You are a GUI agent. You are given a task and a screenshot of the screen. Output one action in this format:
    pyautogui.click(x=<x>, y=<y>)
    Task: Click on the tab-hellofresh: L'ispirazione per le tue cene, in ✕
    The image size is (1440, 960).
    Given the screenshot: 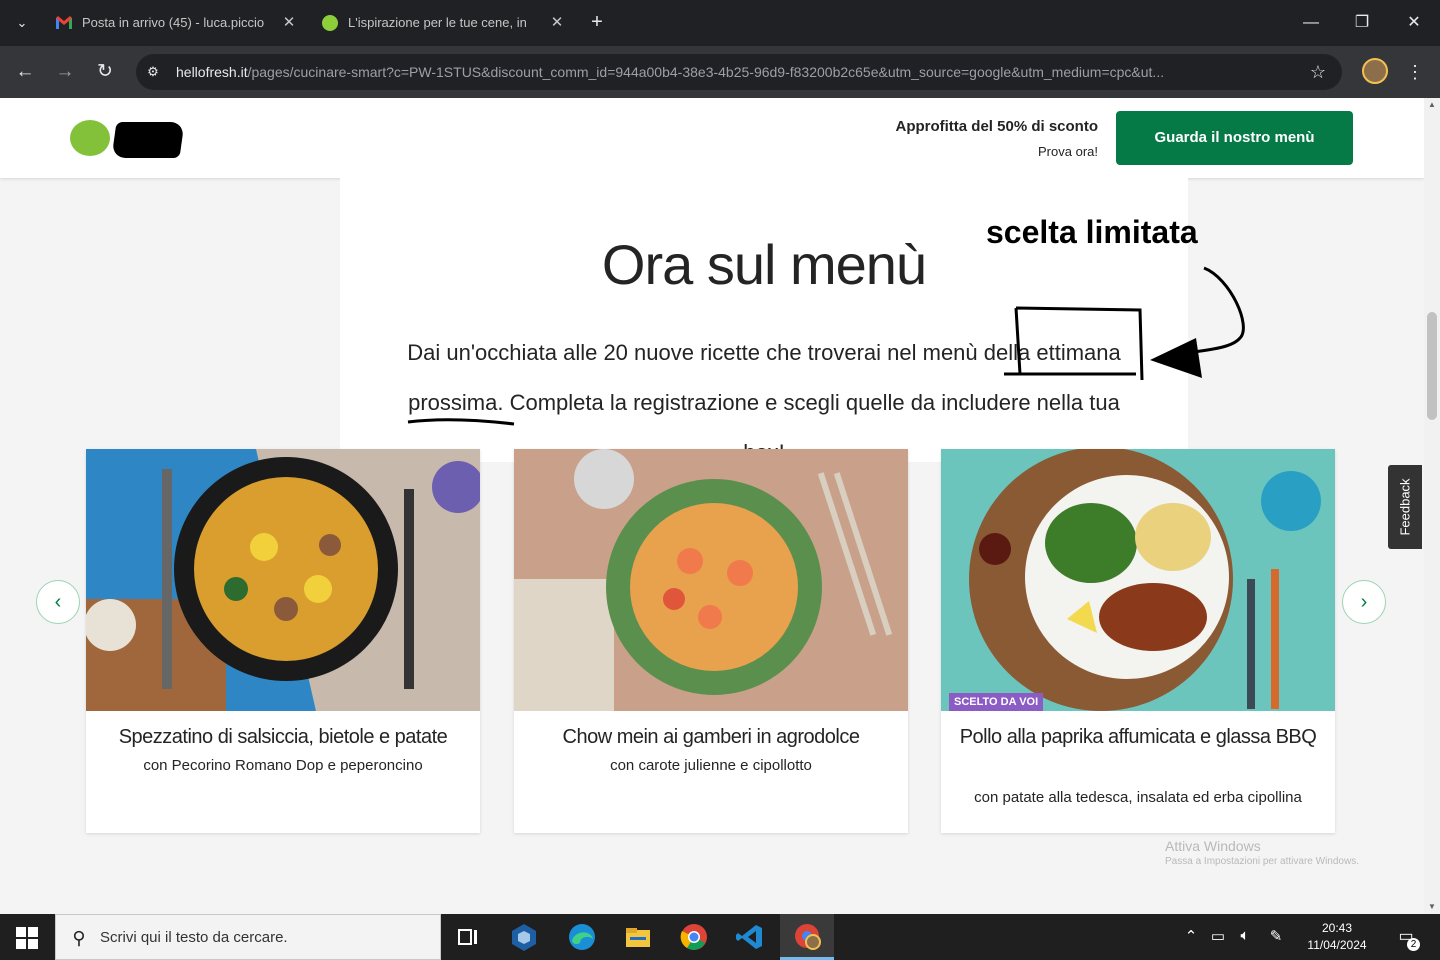 What is the action you would take?
    pyautogui.click(x=443, y=23)
    